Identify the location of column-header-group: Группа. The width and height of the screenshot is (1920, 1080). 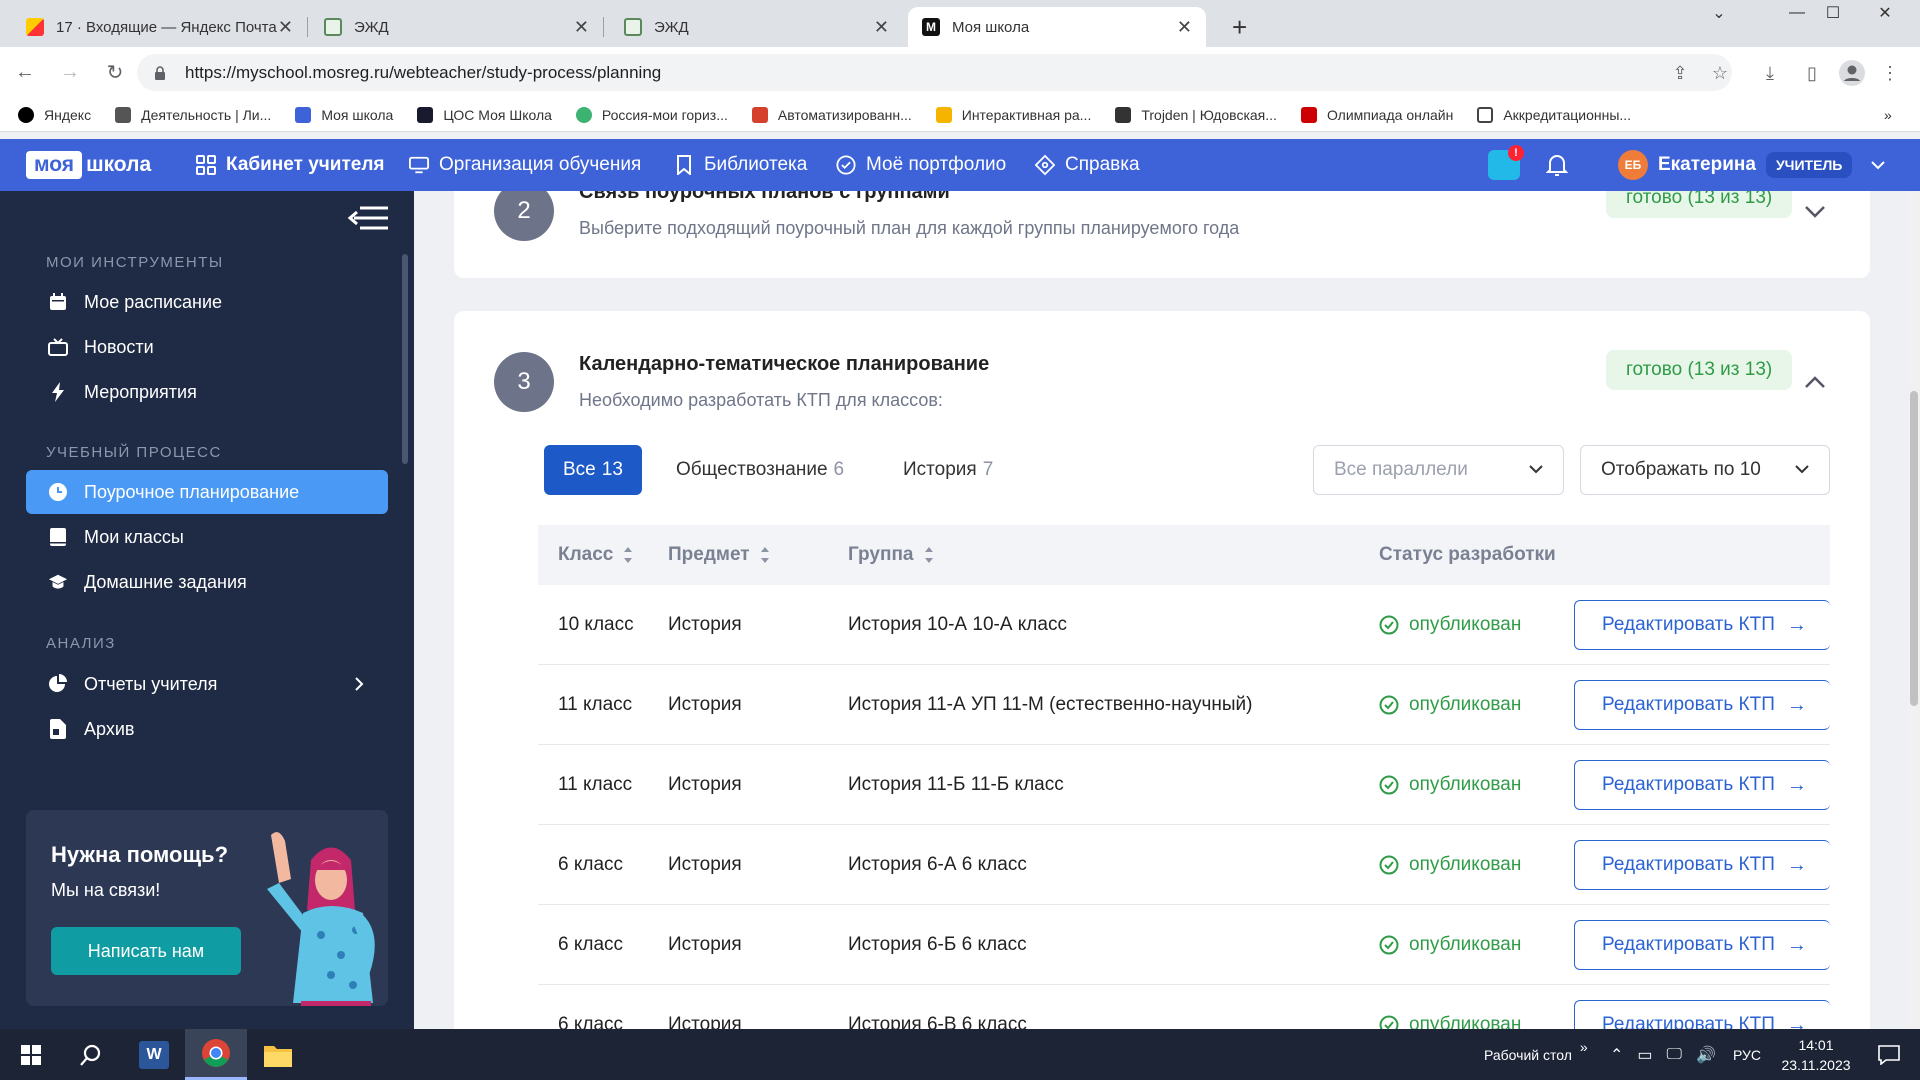
(891, 555).